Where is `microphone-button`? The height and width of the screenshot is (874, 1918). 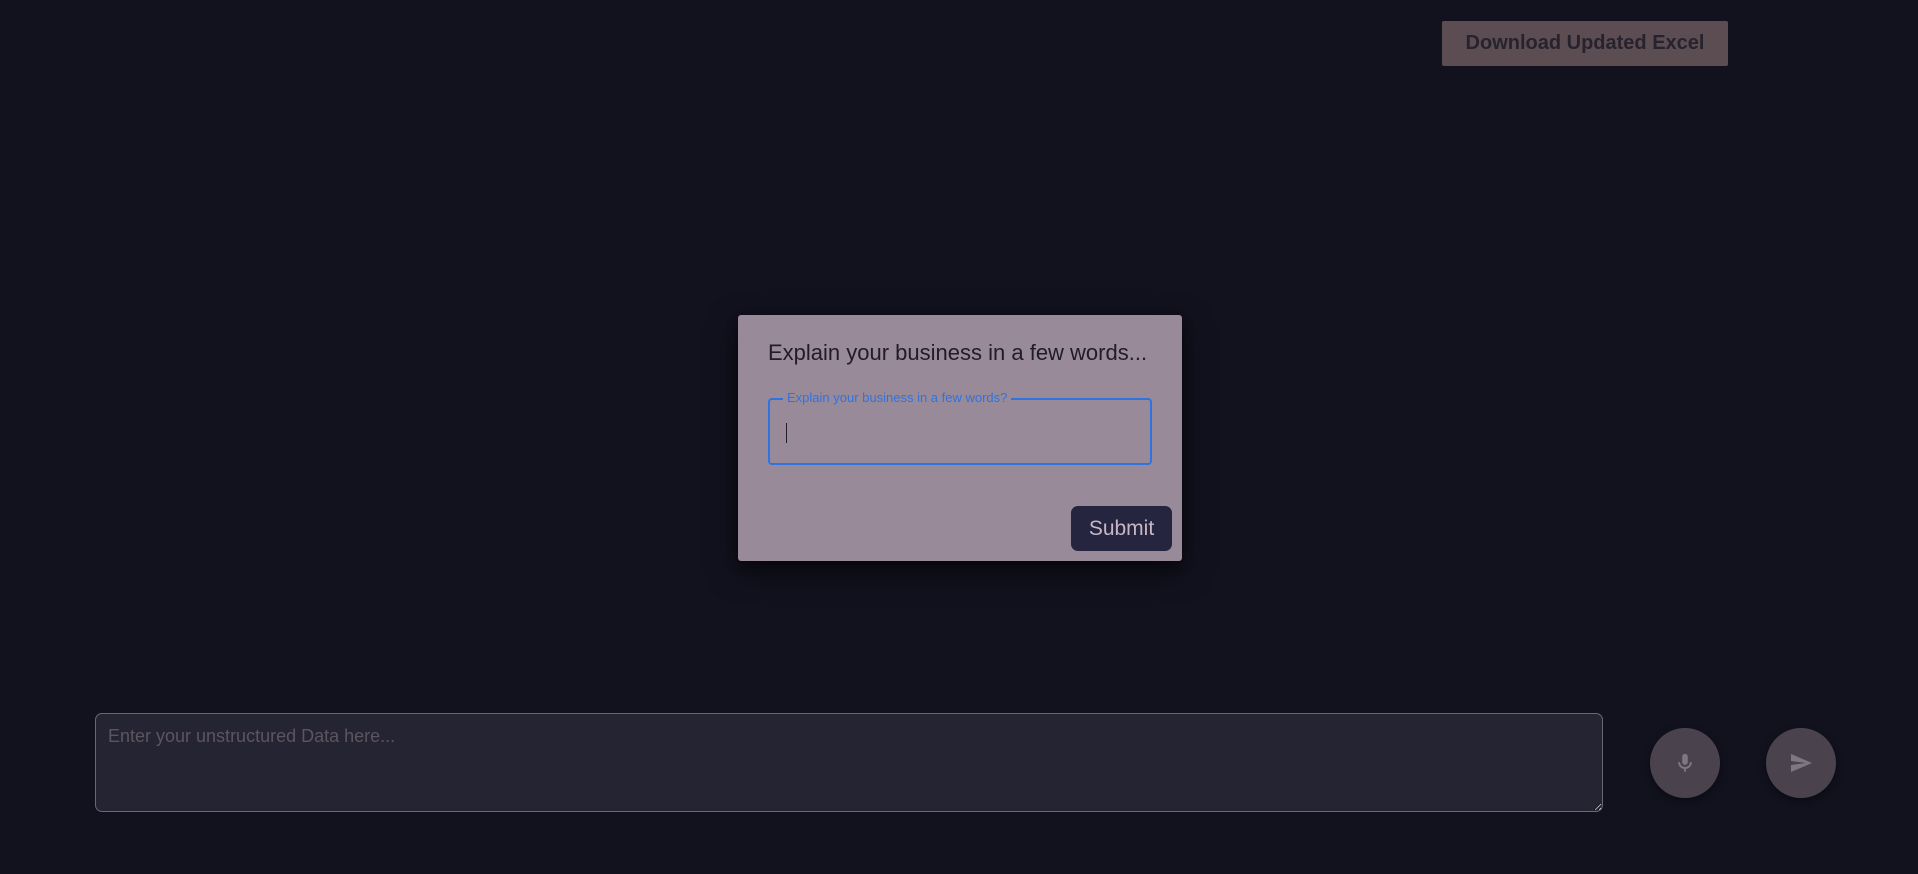 microphone-button is located at coordinates (1685, 763).